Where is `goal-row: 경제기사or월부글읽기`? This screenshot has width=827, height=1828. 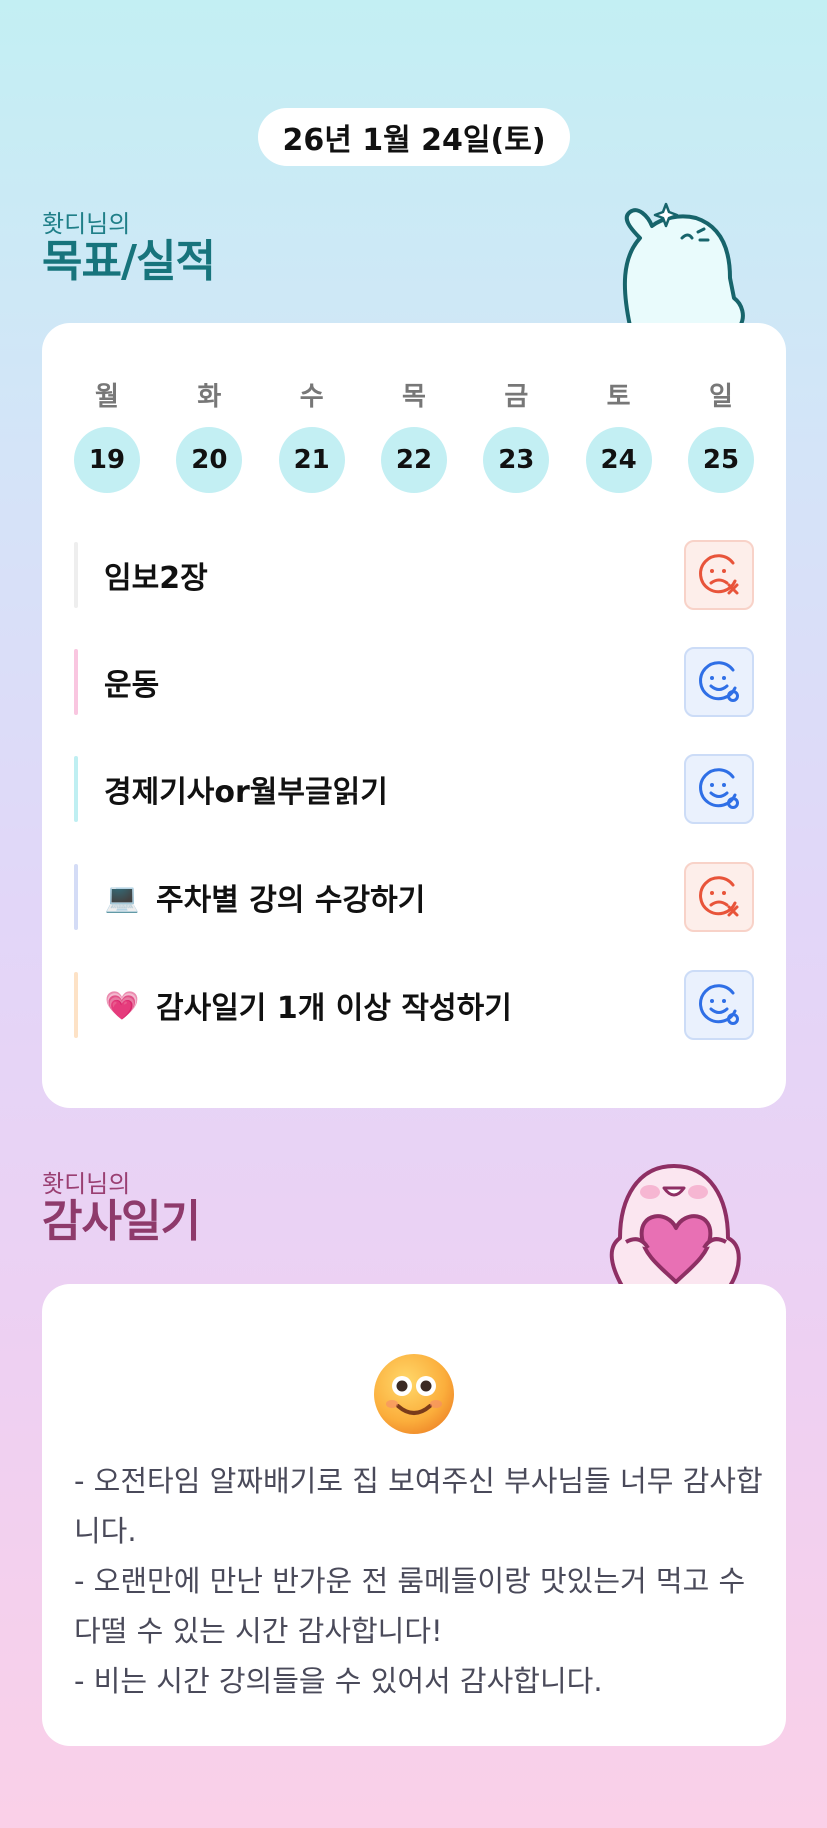 goal-row: 경제기사or월부글읽기 is located at coordinates (414, 789).